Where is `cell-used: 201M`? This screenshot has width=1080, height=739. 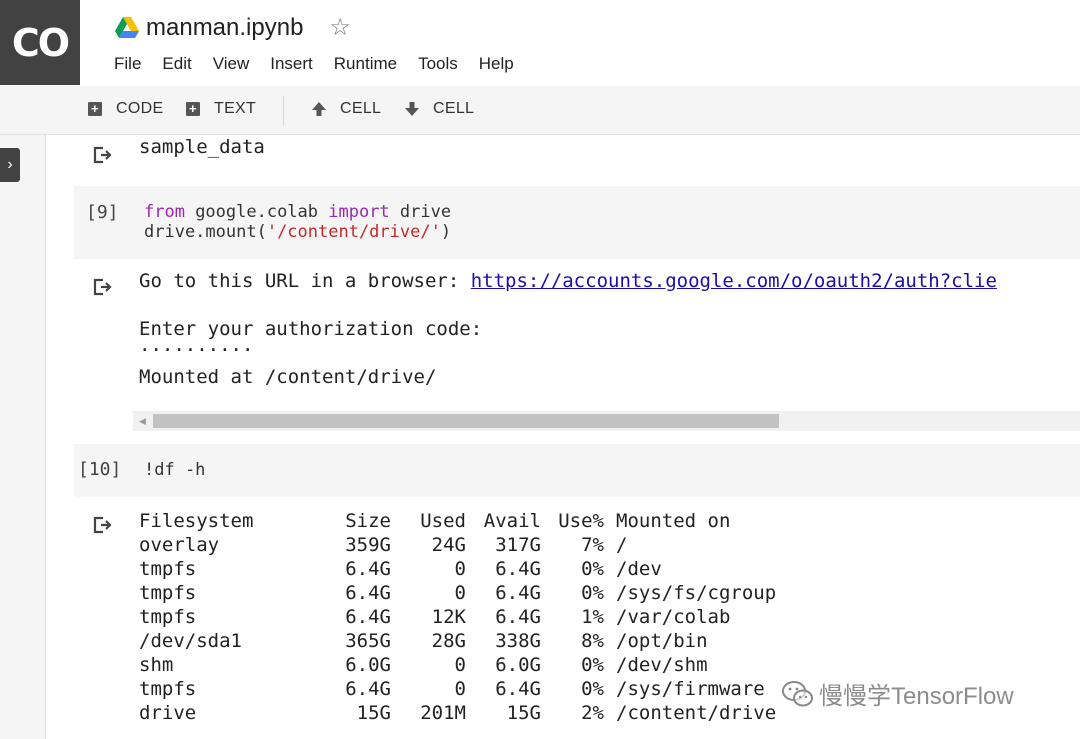
cell-used: 201M is located at coordinates (443, 713).